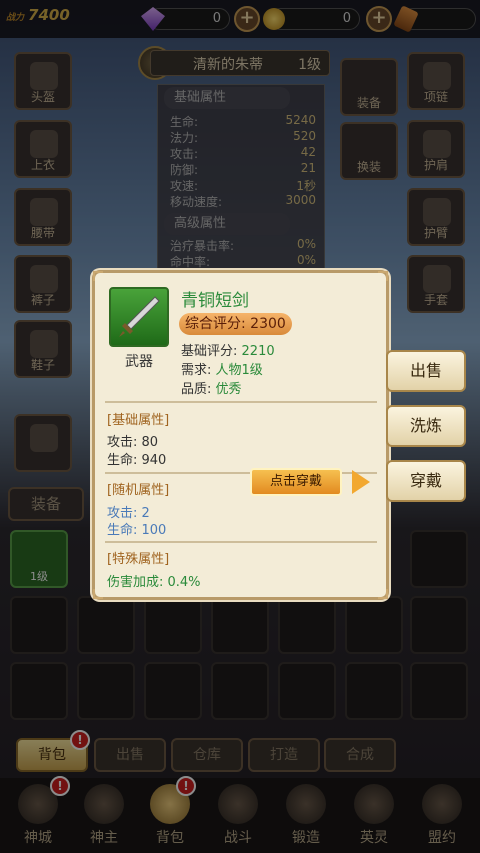 The height and width of the screenshot is (853, 480). I want to click on special-attr-line: 伤害加成: 0.4%, so click(154, 582).